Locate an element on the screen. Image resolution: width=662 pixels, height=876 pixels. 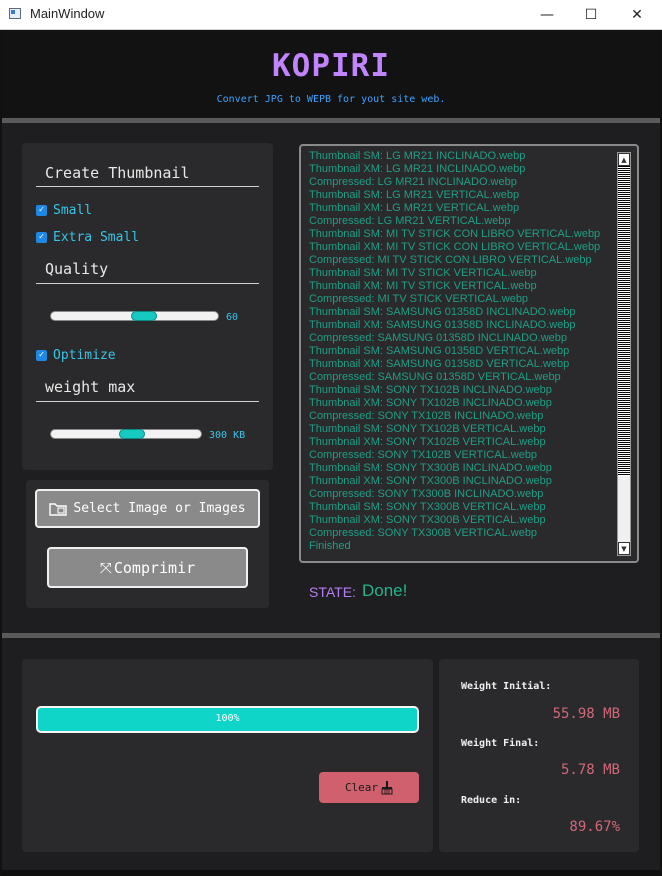
state-label: STATE: is located at coordinates (332, 592).